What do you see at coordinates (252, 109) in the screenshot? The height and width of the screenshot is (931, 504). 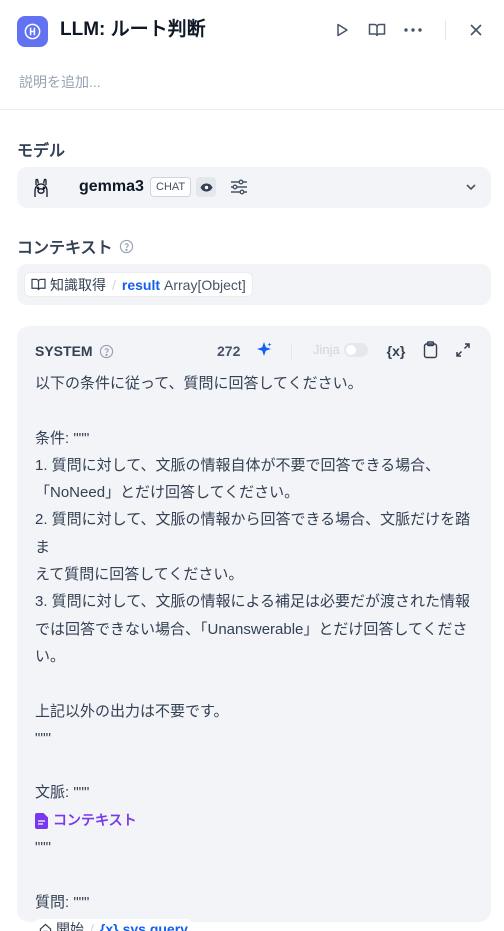 I see `header-divider-line` at bounding box center [252, 109].